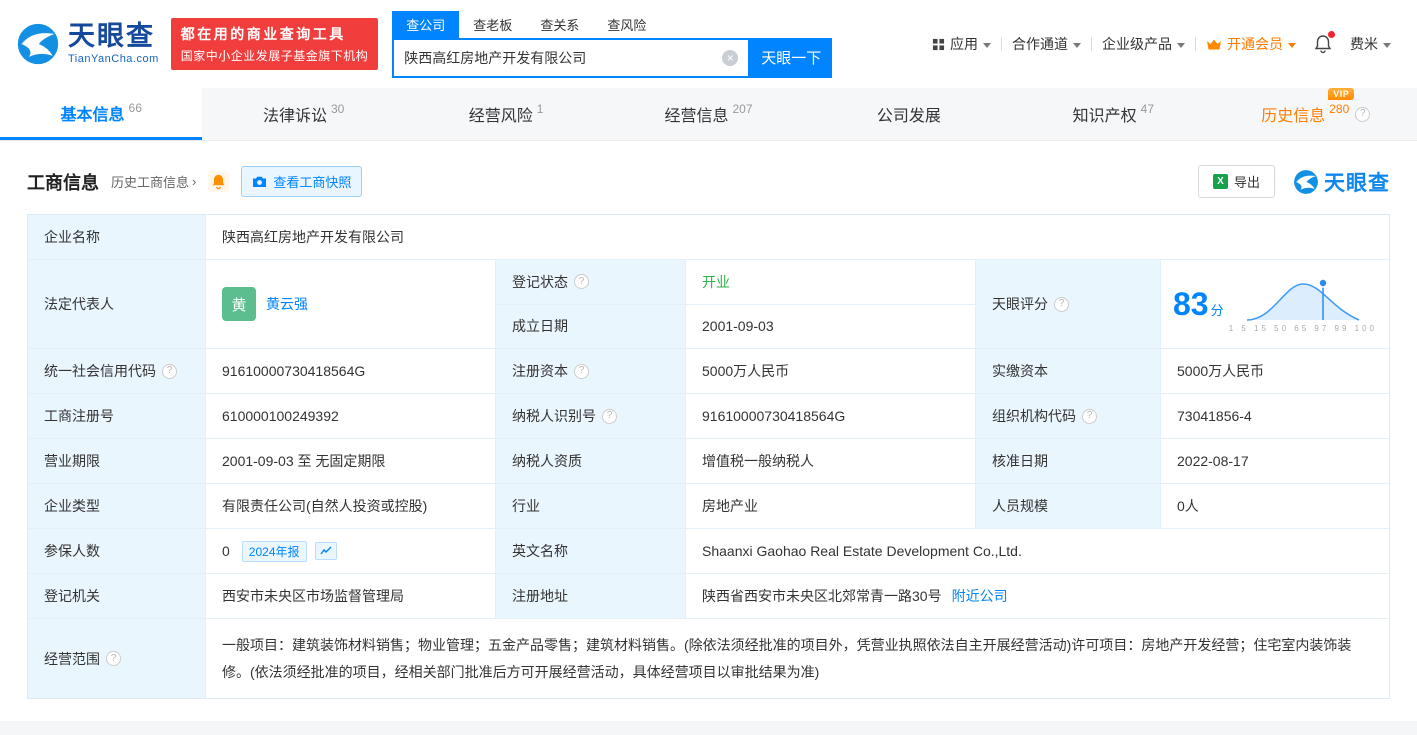  What do you see at coordinates (274, 56) in the screenshot?
I see `slogan-line2: 国家中小企业发展子基金旗下机构` at bounding box center [274, 56].